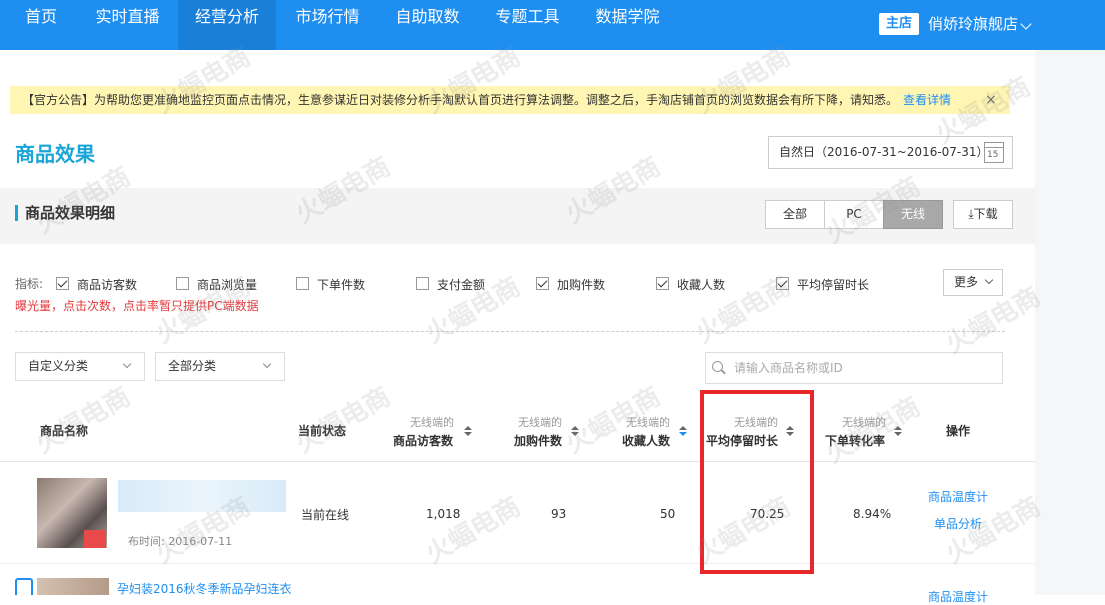 The image size is (1105, 605). What do you see at coordinates (180, 541) in the screenshot?
I see `publish-time: 布时间: 2016-07-11` at bounding box center [180, 541].